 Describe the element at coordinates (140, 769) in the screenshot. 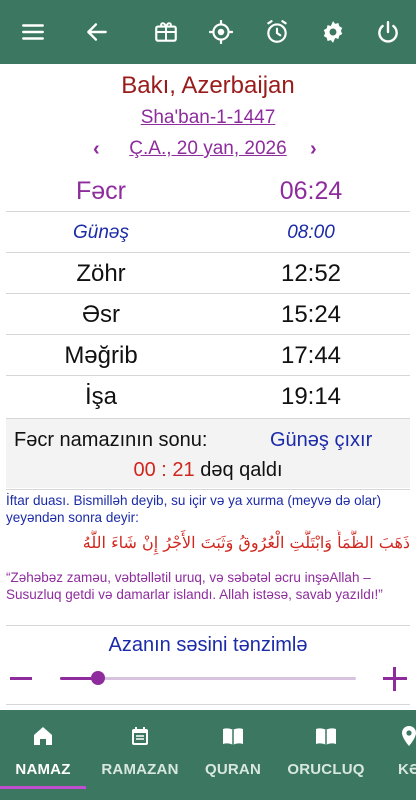

I see `nav-label: RAMAZAN` at that location.